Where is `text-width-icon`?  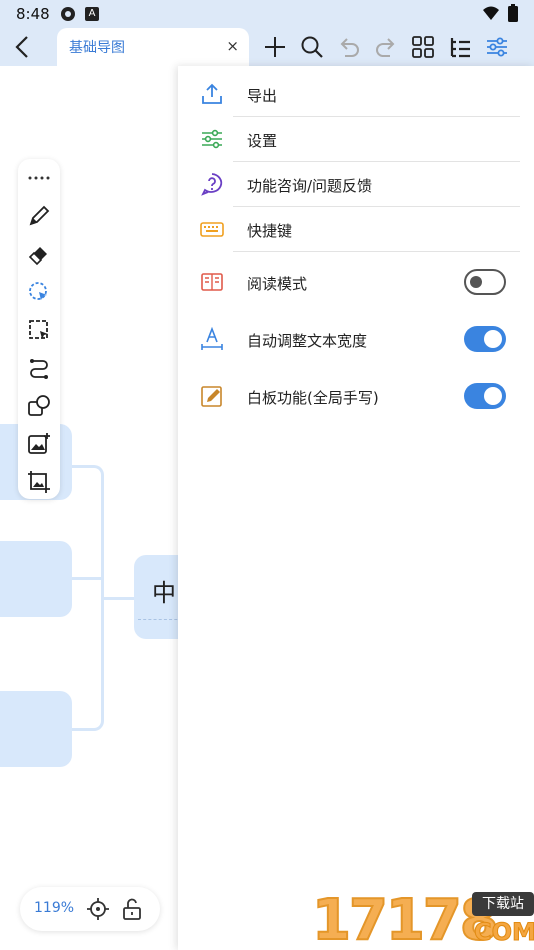 text-width-icon is located at coordinates (212, 338).